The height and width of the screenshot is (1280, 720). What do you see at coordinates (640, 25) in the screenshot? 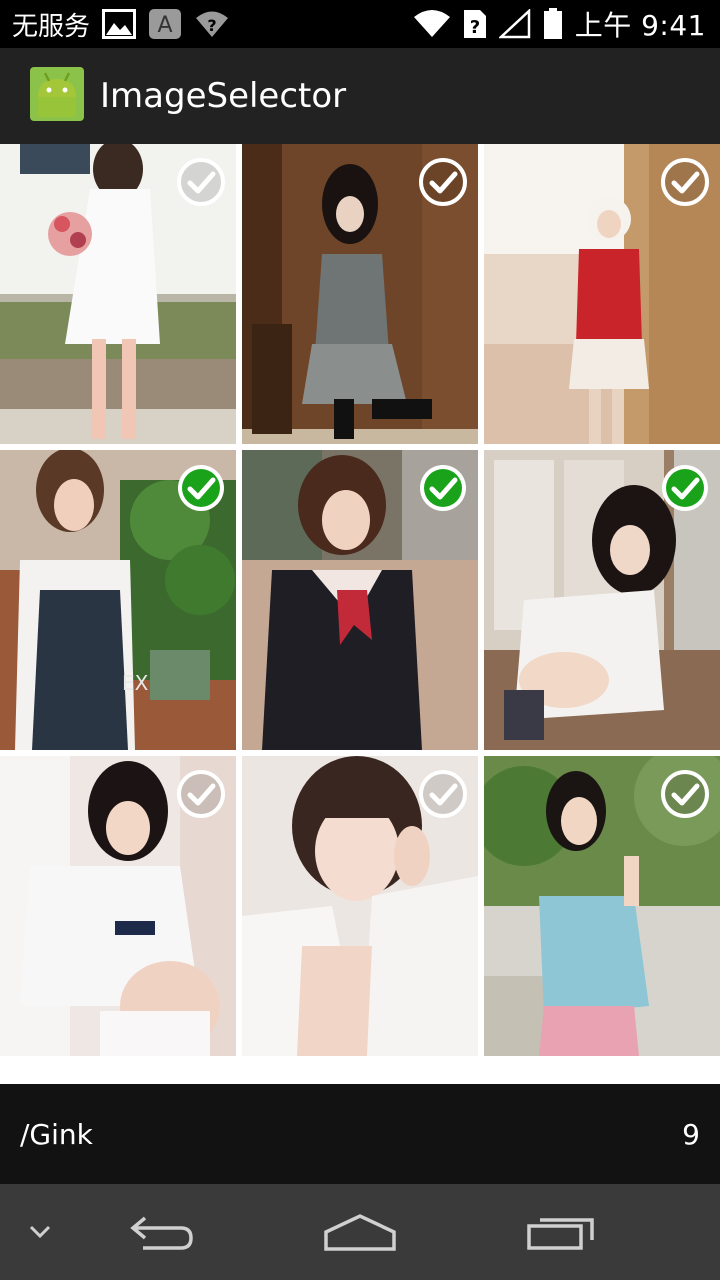
I see `clock: 上午 9:41` at bounding box center [640, 25].